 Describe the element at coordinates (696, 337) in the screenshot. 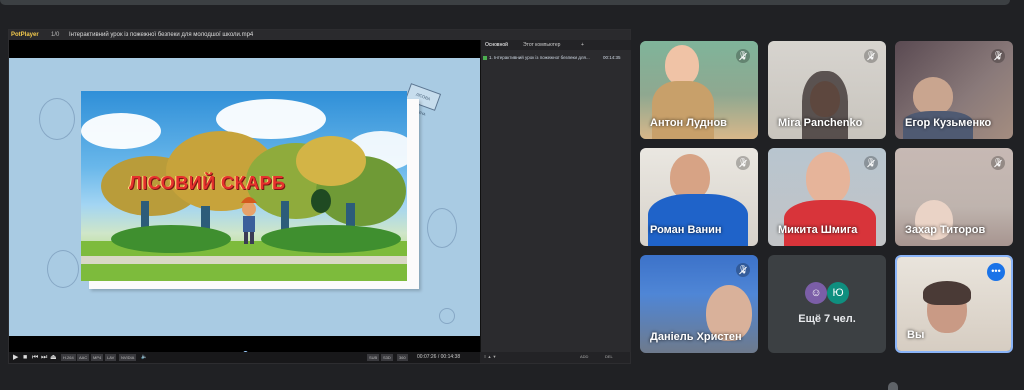

I see `participant-name: Даніель Христен` at that location.